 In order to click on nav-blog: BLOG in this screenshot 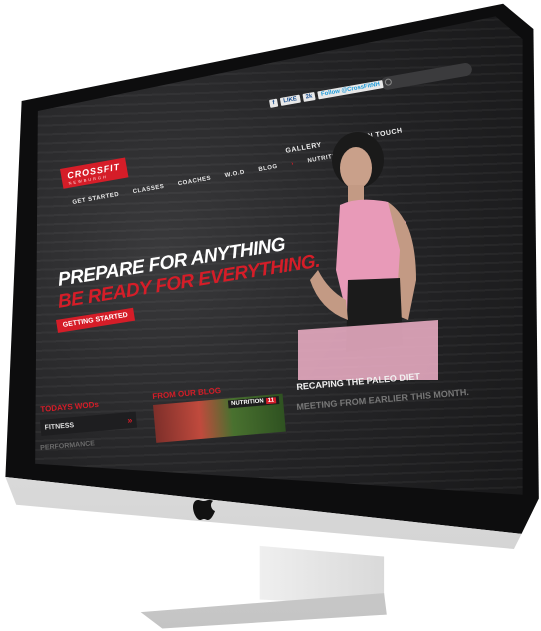, I will do `click(268, 168)`.